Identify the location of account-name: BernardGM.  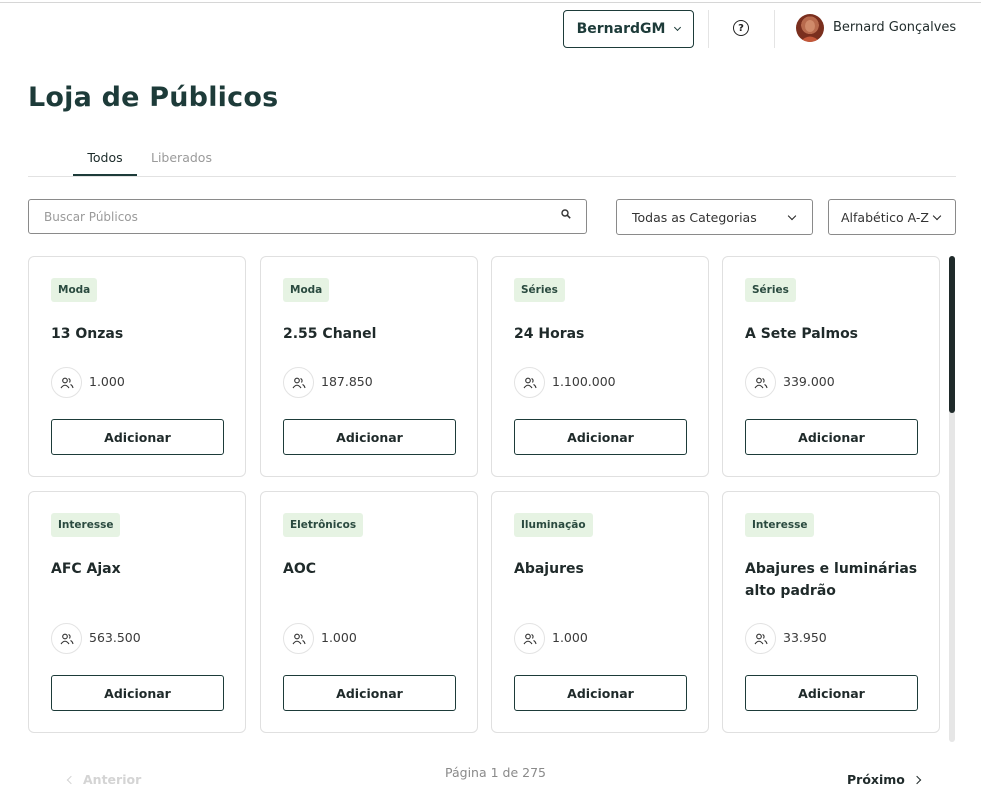
(621, 29).